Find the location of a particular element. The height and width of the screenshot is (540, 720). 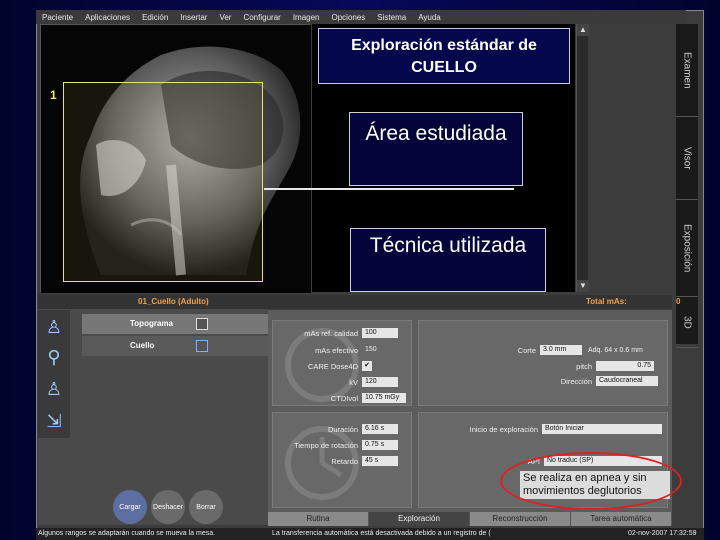

callout-area-estudiada: Área estudiada is located at coordinates (436, 149).